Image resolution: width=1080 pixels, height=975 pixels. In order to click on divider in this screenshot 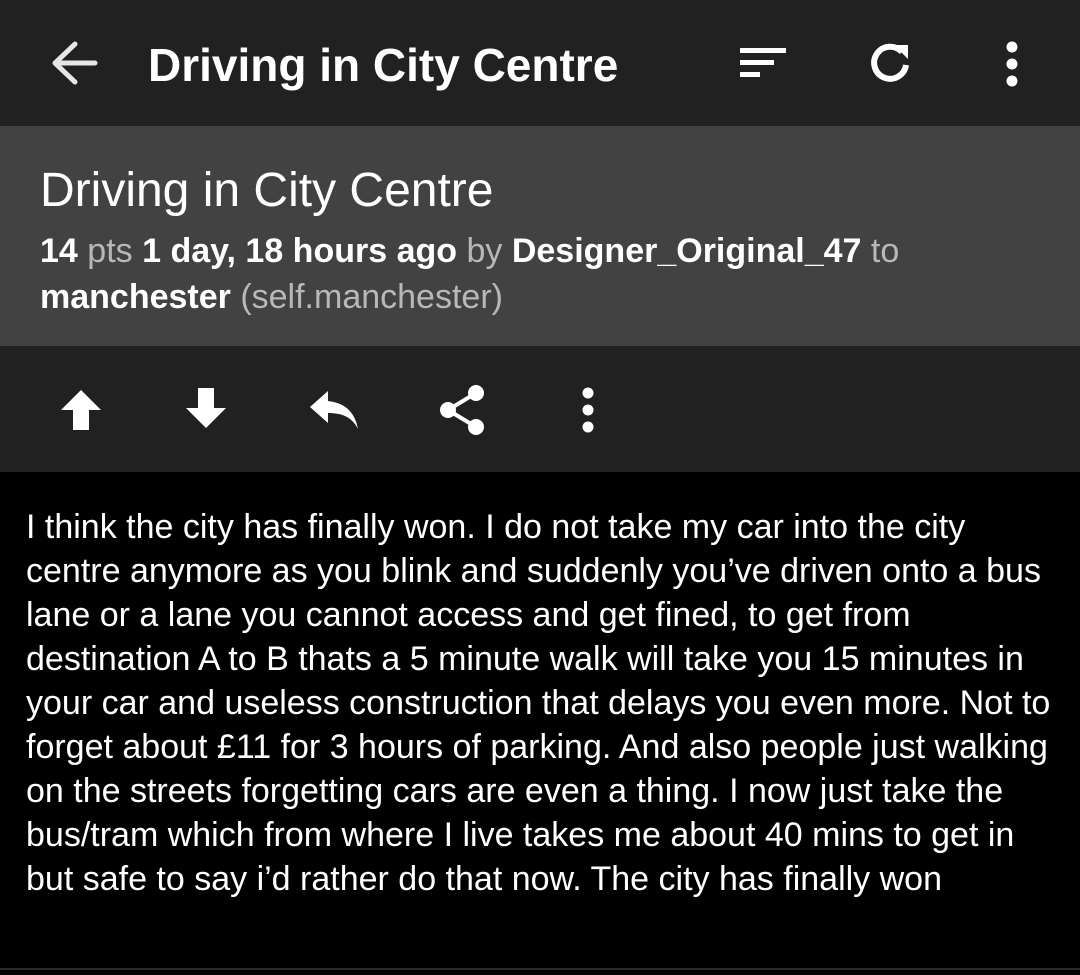, I will do `click(540, 969)`.